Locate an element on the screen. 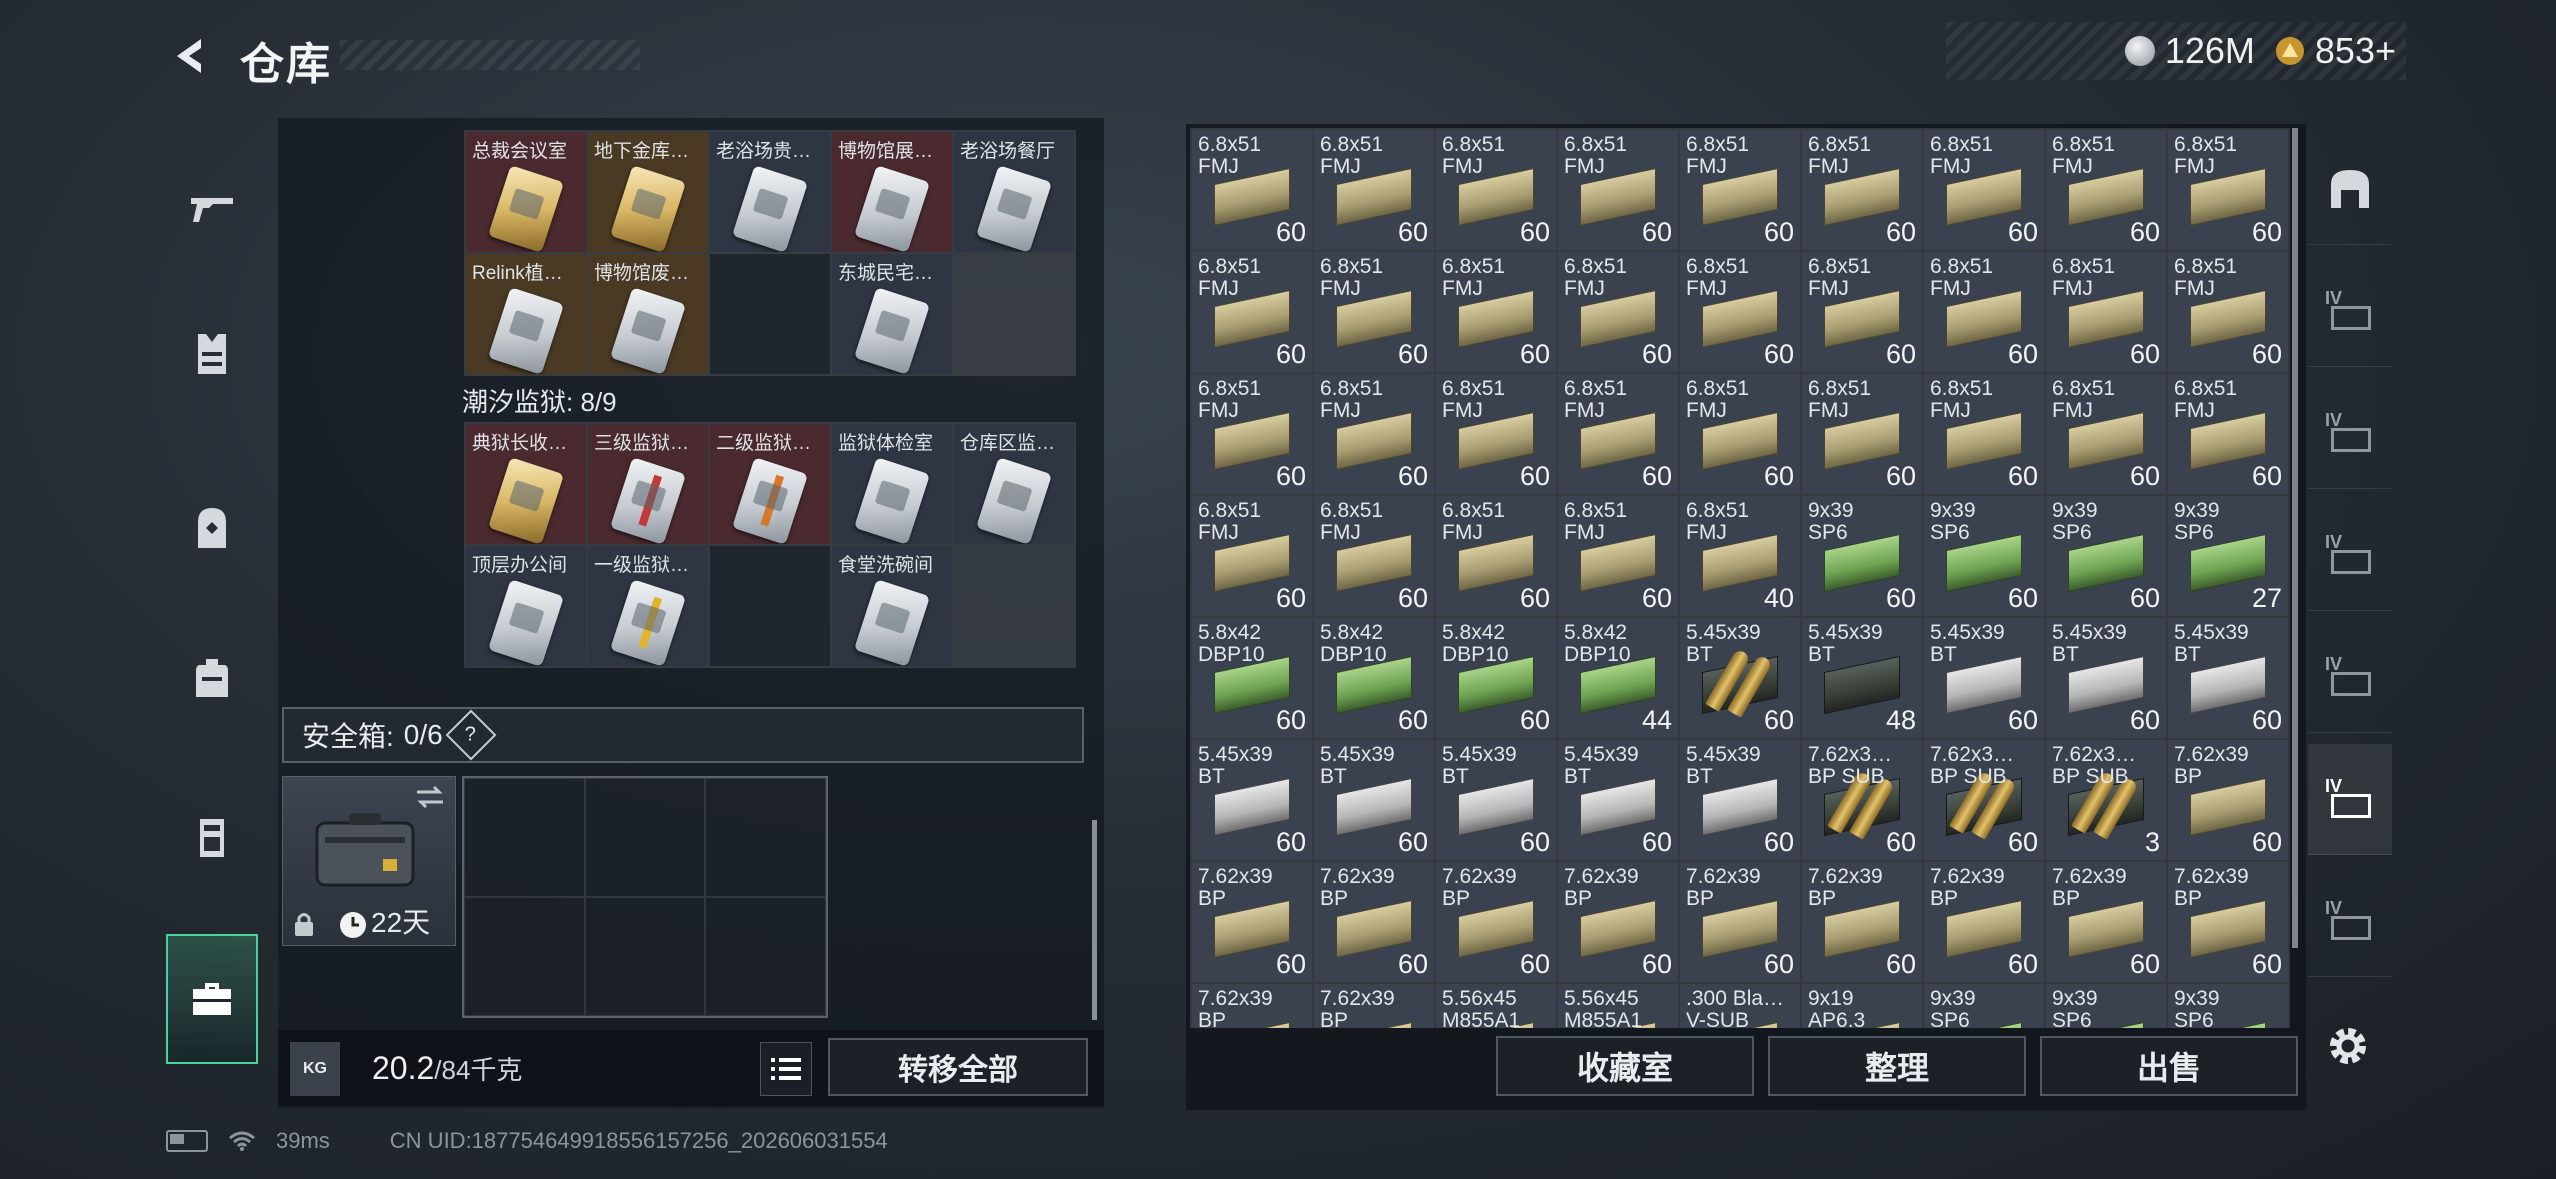 This screenshot has width=2556, height=1179. left-scrollbar is located at coordinates (1094, 920).